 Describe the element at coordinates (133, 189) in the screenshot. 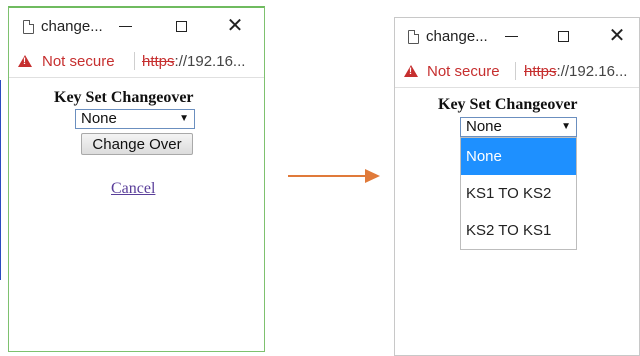

I see `cancel-link: Cancel` at that location.